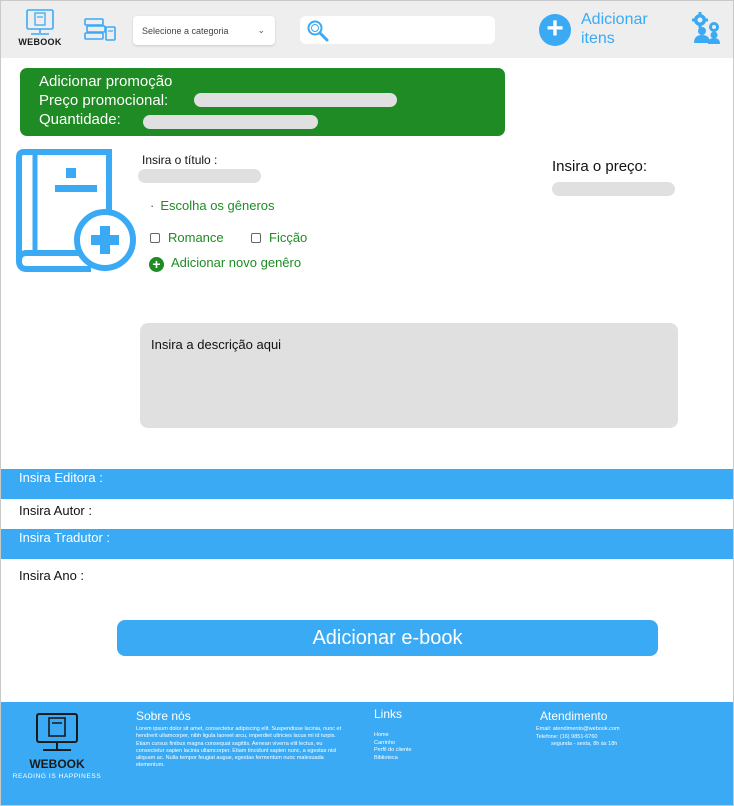 The width and height of the screenshot is (734, 806). Describe the element at coordinates (409, 375) in the screenshot. I see `description-textarea: Insira a descrição aqui` at that location.